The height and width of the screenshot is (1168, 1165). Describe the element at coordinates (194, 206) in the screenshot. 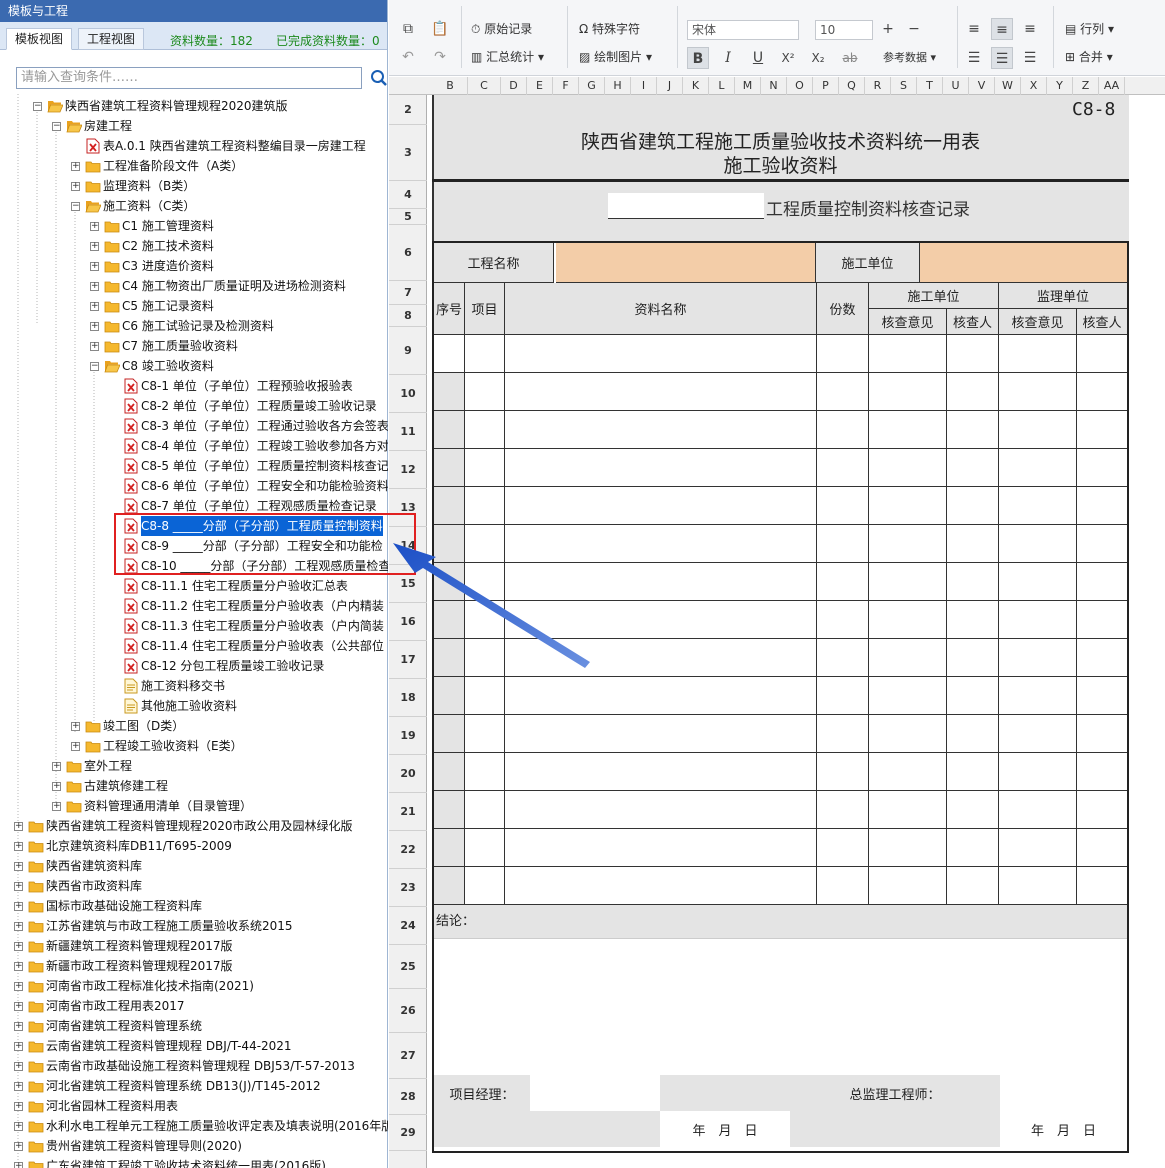

I see `tree-node: − 施工资料（C类）` at that location.